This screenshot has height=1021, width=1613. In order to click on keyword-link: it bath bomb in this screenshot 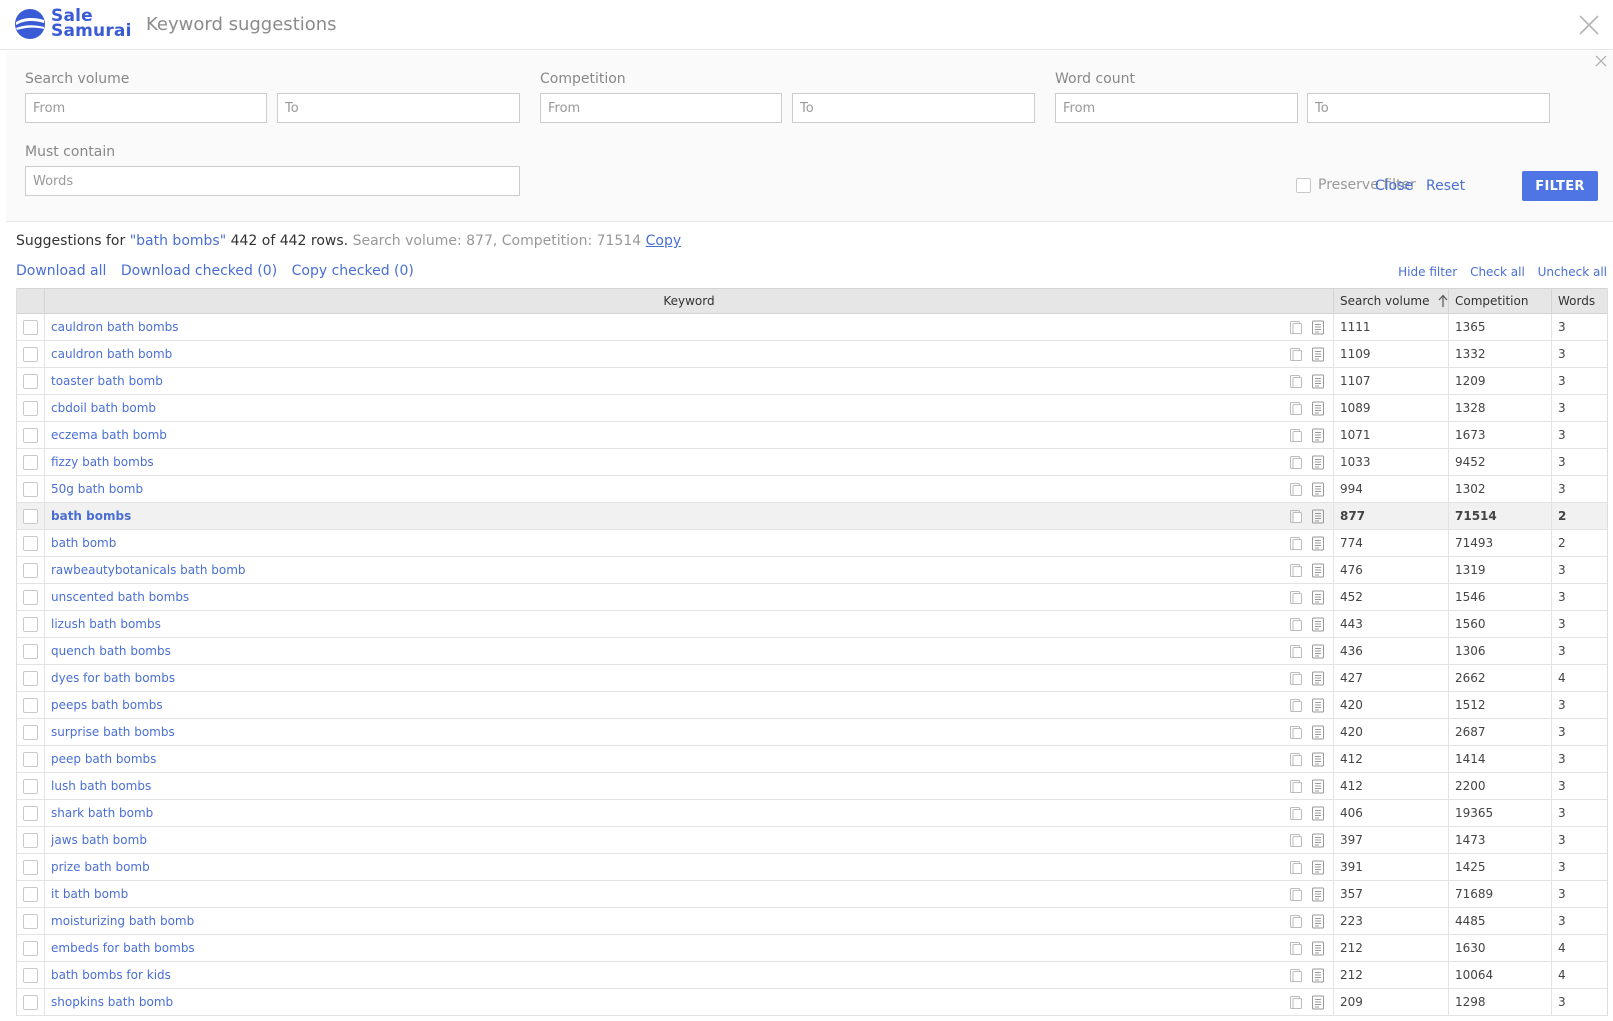, I will do `click(89, 894)`.